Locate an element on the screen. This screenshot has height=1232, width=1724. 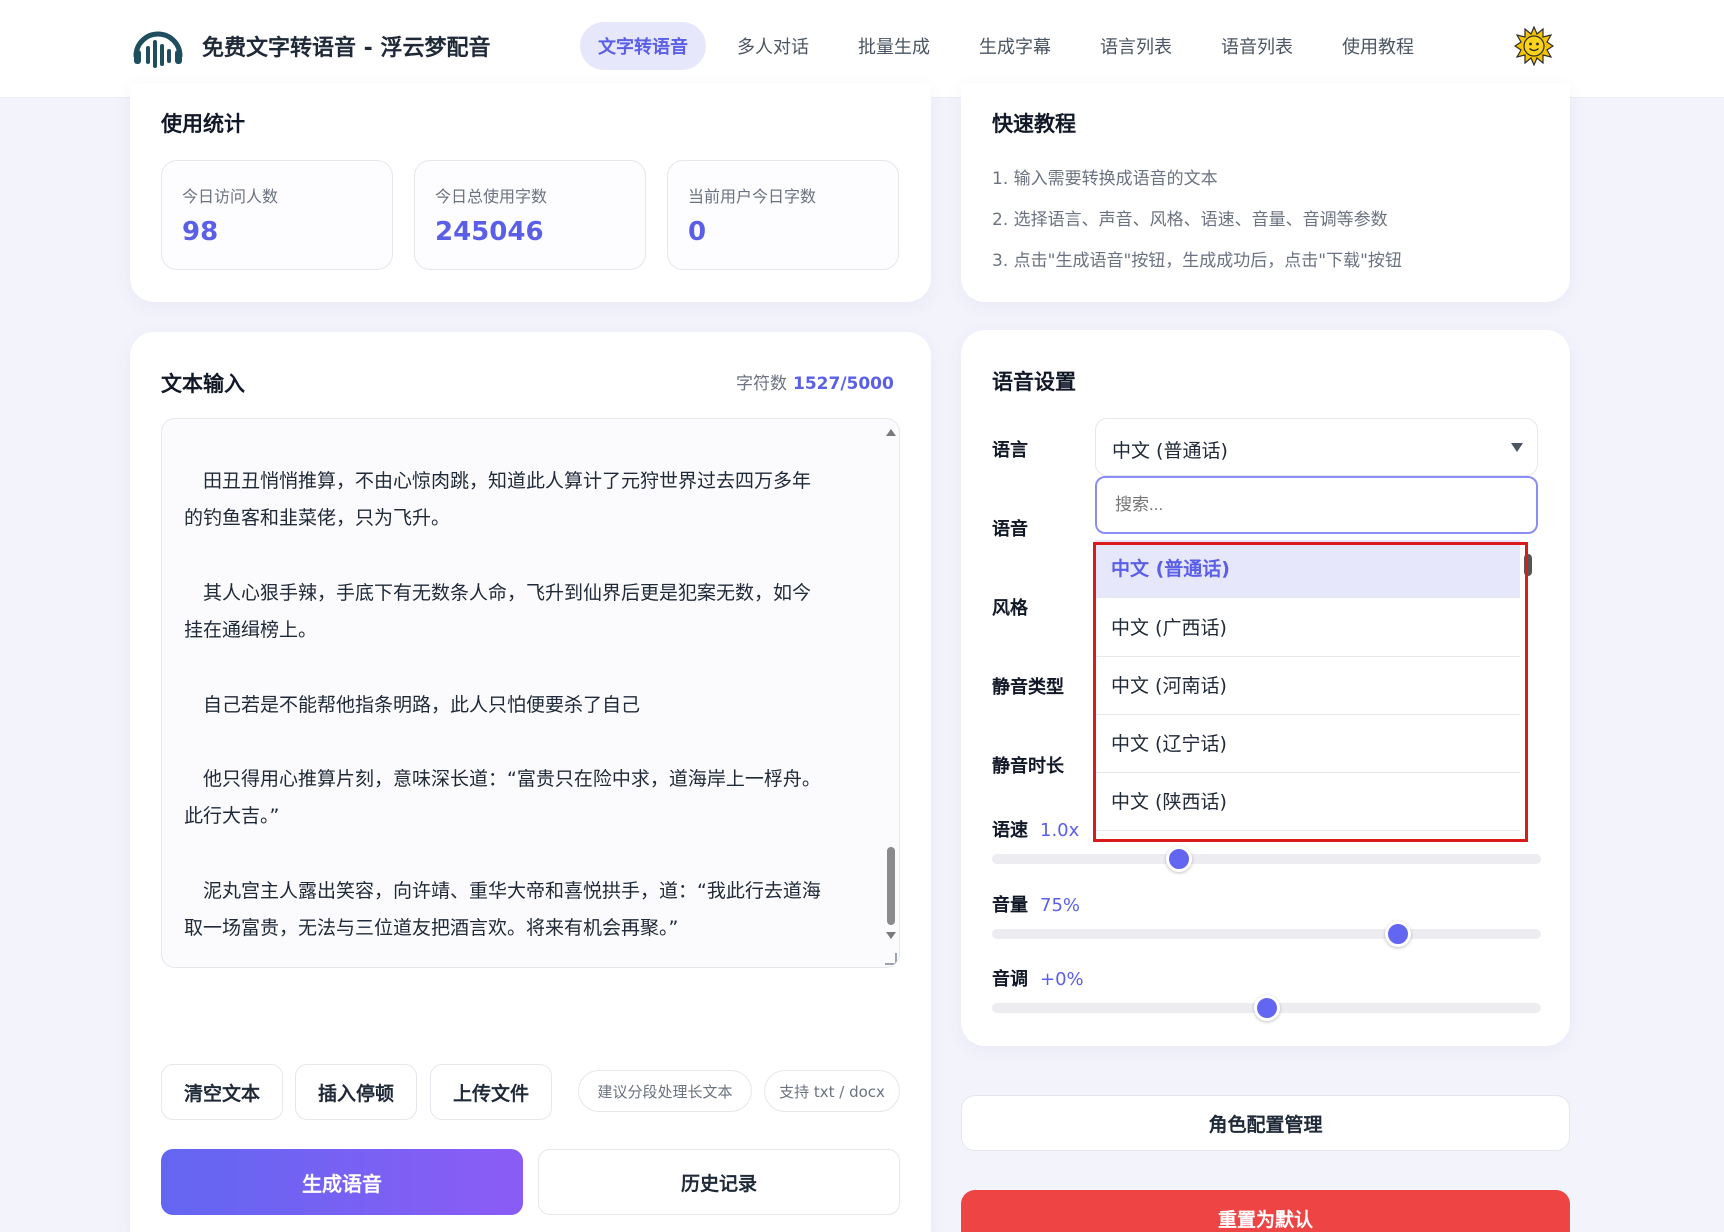
language-option: 中文 (普通话) is located at coordinates (1307, 569).